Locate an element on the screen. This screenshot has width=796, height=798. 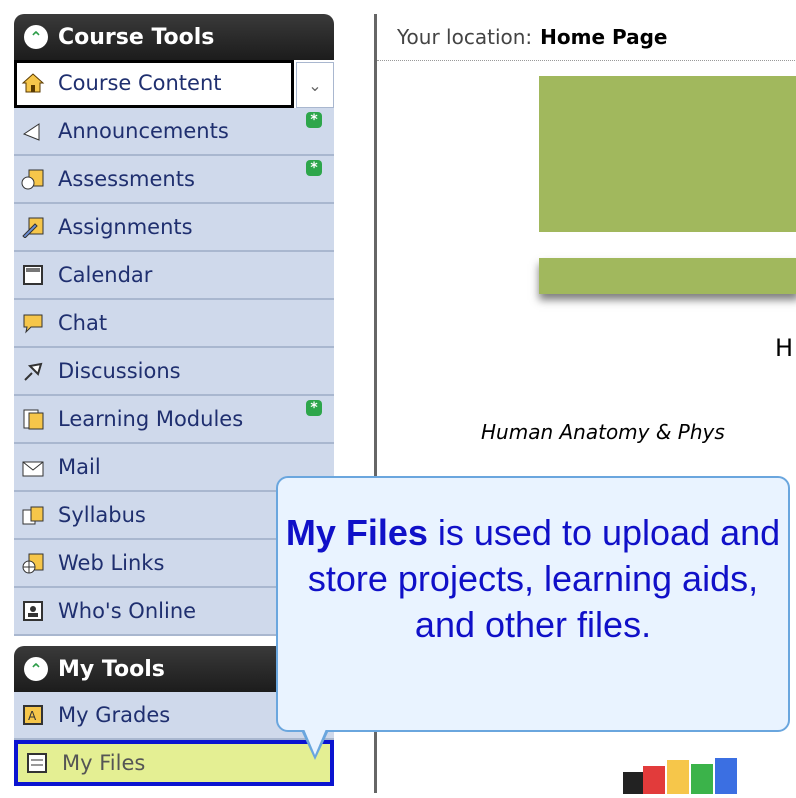
document-icon is located at coordinates (33, 419).